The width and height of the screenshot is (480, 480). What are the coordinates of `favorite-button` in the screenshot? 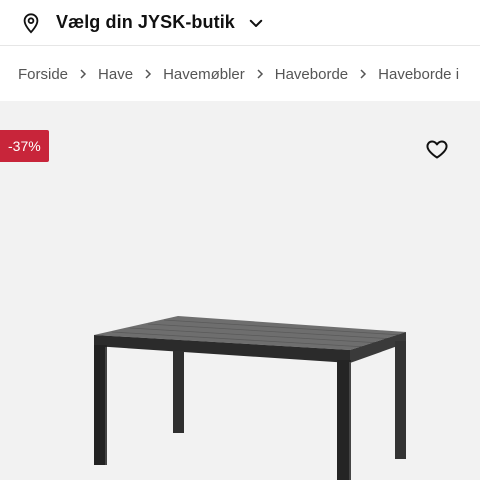 It's located at (437, 149).